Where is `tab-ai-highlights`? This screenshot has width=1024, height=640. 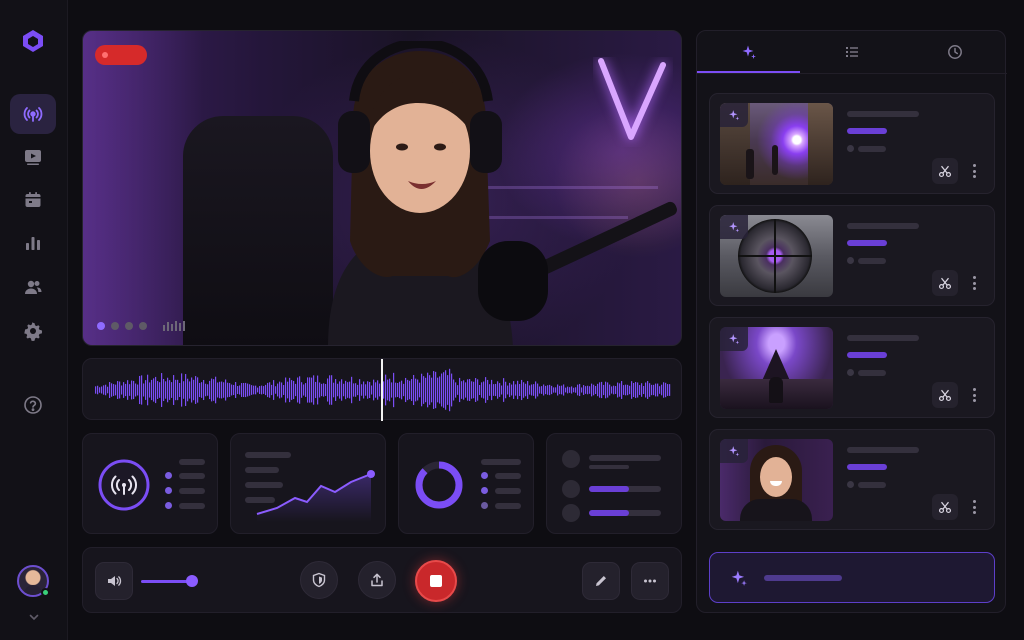
tab-ai-highlights is located at coordinates (748, 52).